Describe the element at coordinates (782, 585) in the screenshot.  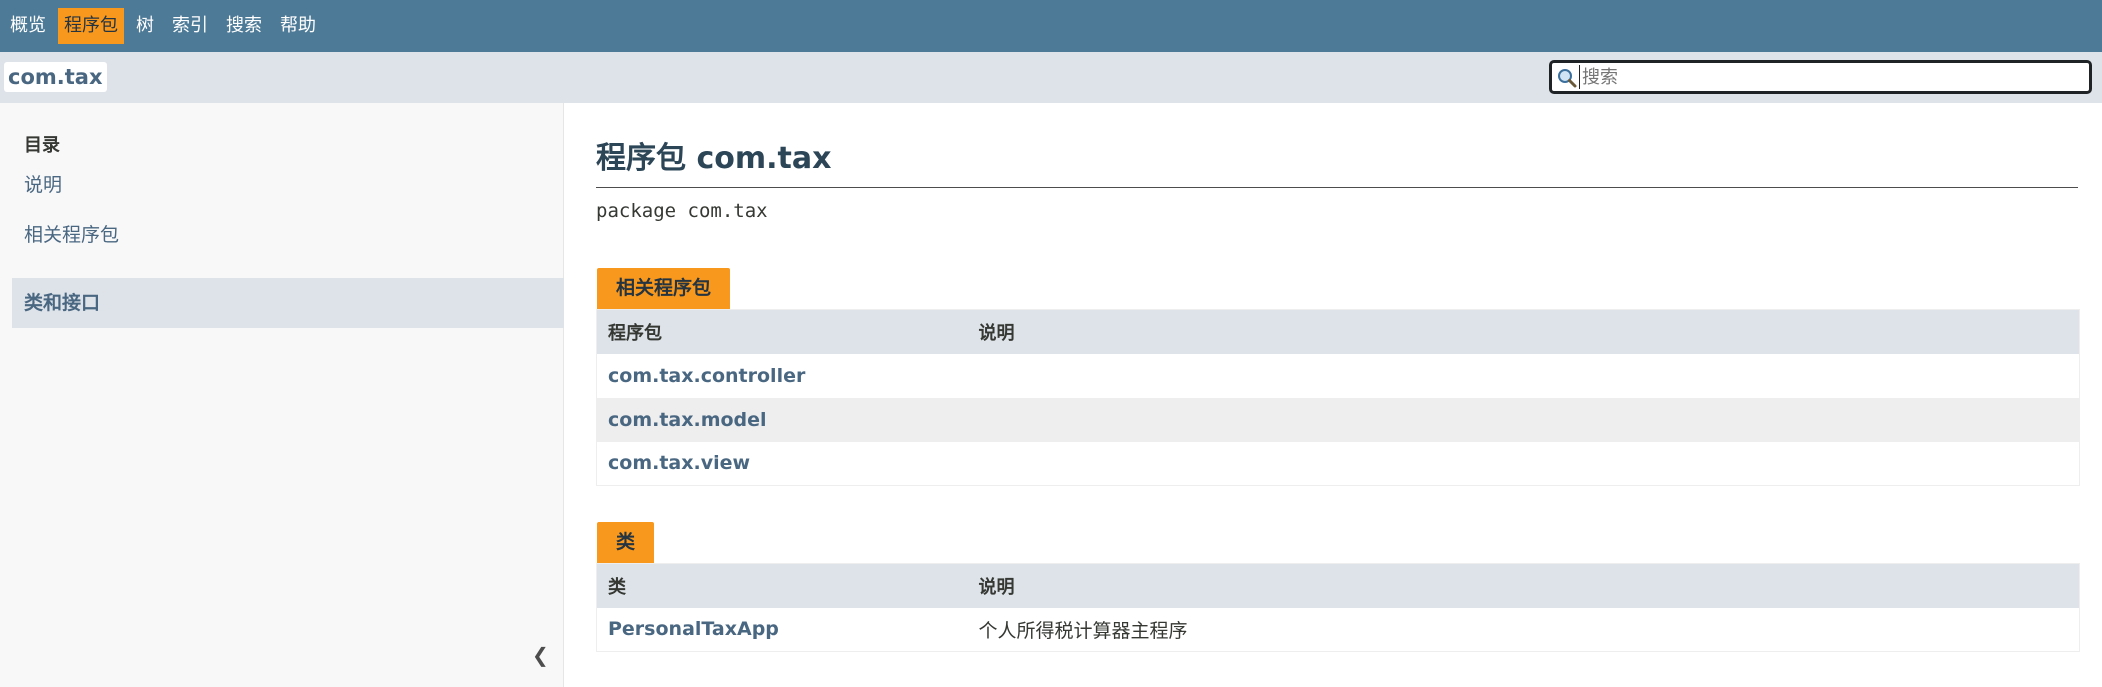
I see `column-header-class: 类` at that location.